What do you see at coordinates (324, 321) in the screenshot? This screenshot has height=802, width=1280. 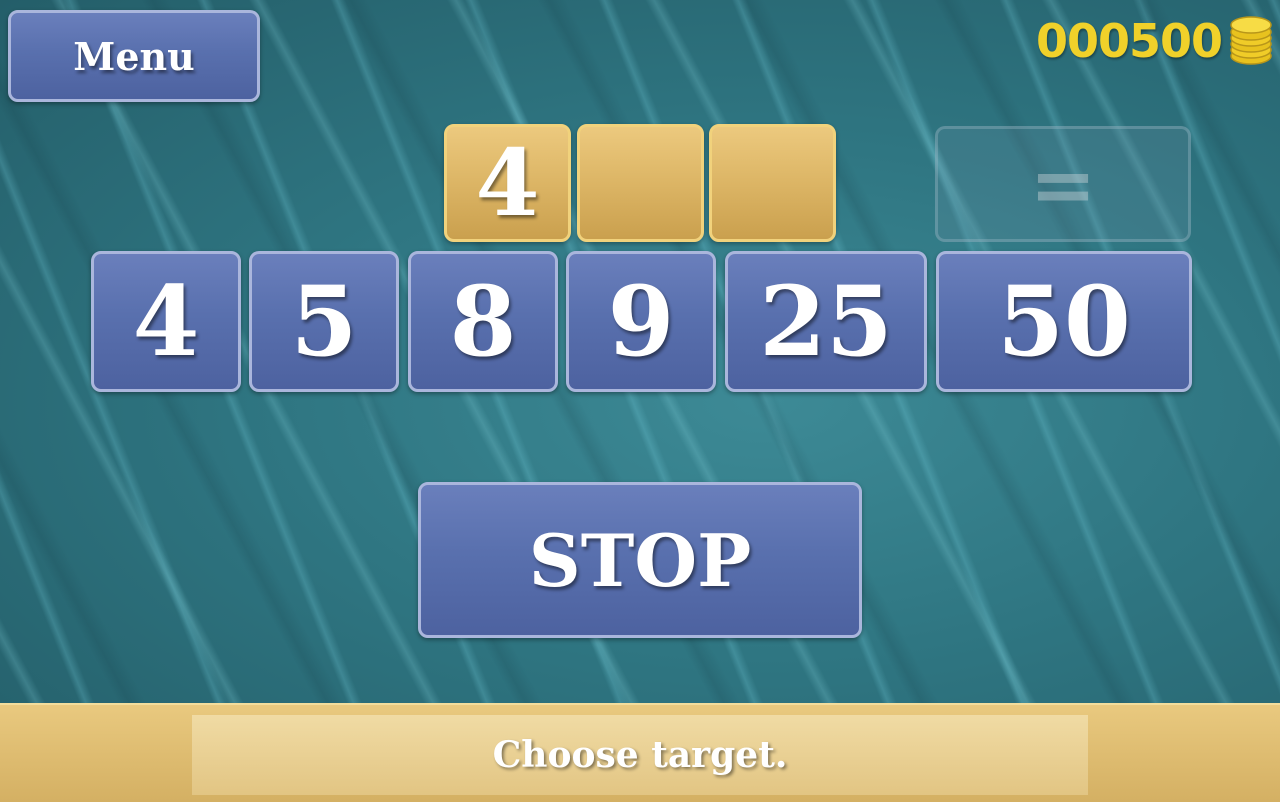 I see `number-tile-5: 5` at bounding box center [324, 321].